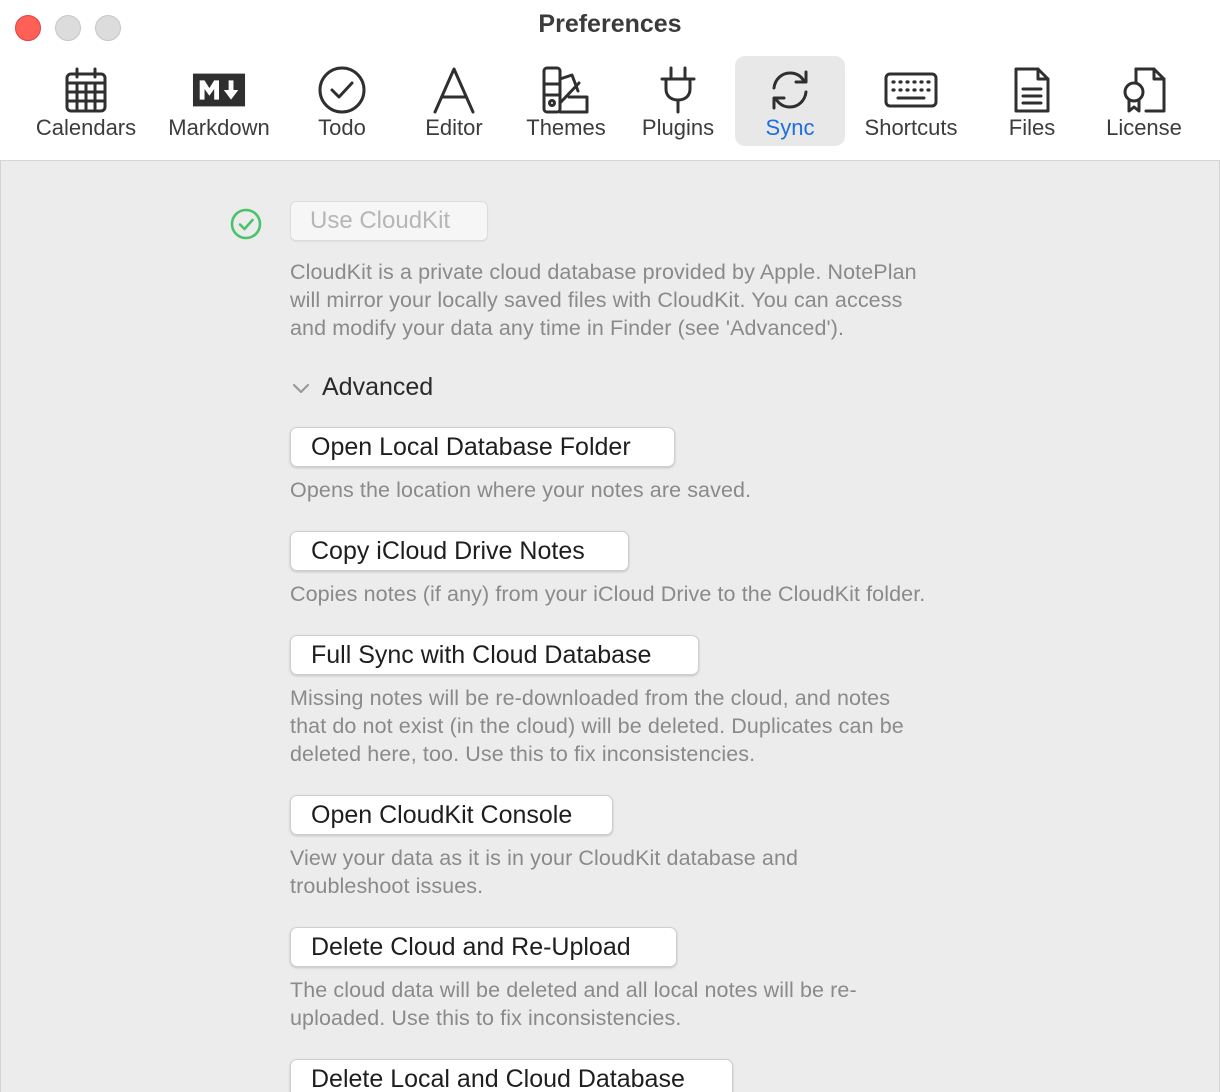 This screenshot has height=1092, width=1220. Describe the element at coordinates (219, 90) in the screenshot. I see `markdown-icon` at that location.